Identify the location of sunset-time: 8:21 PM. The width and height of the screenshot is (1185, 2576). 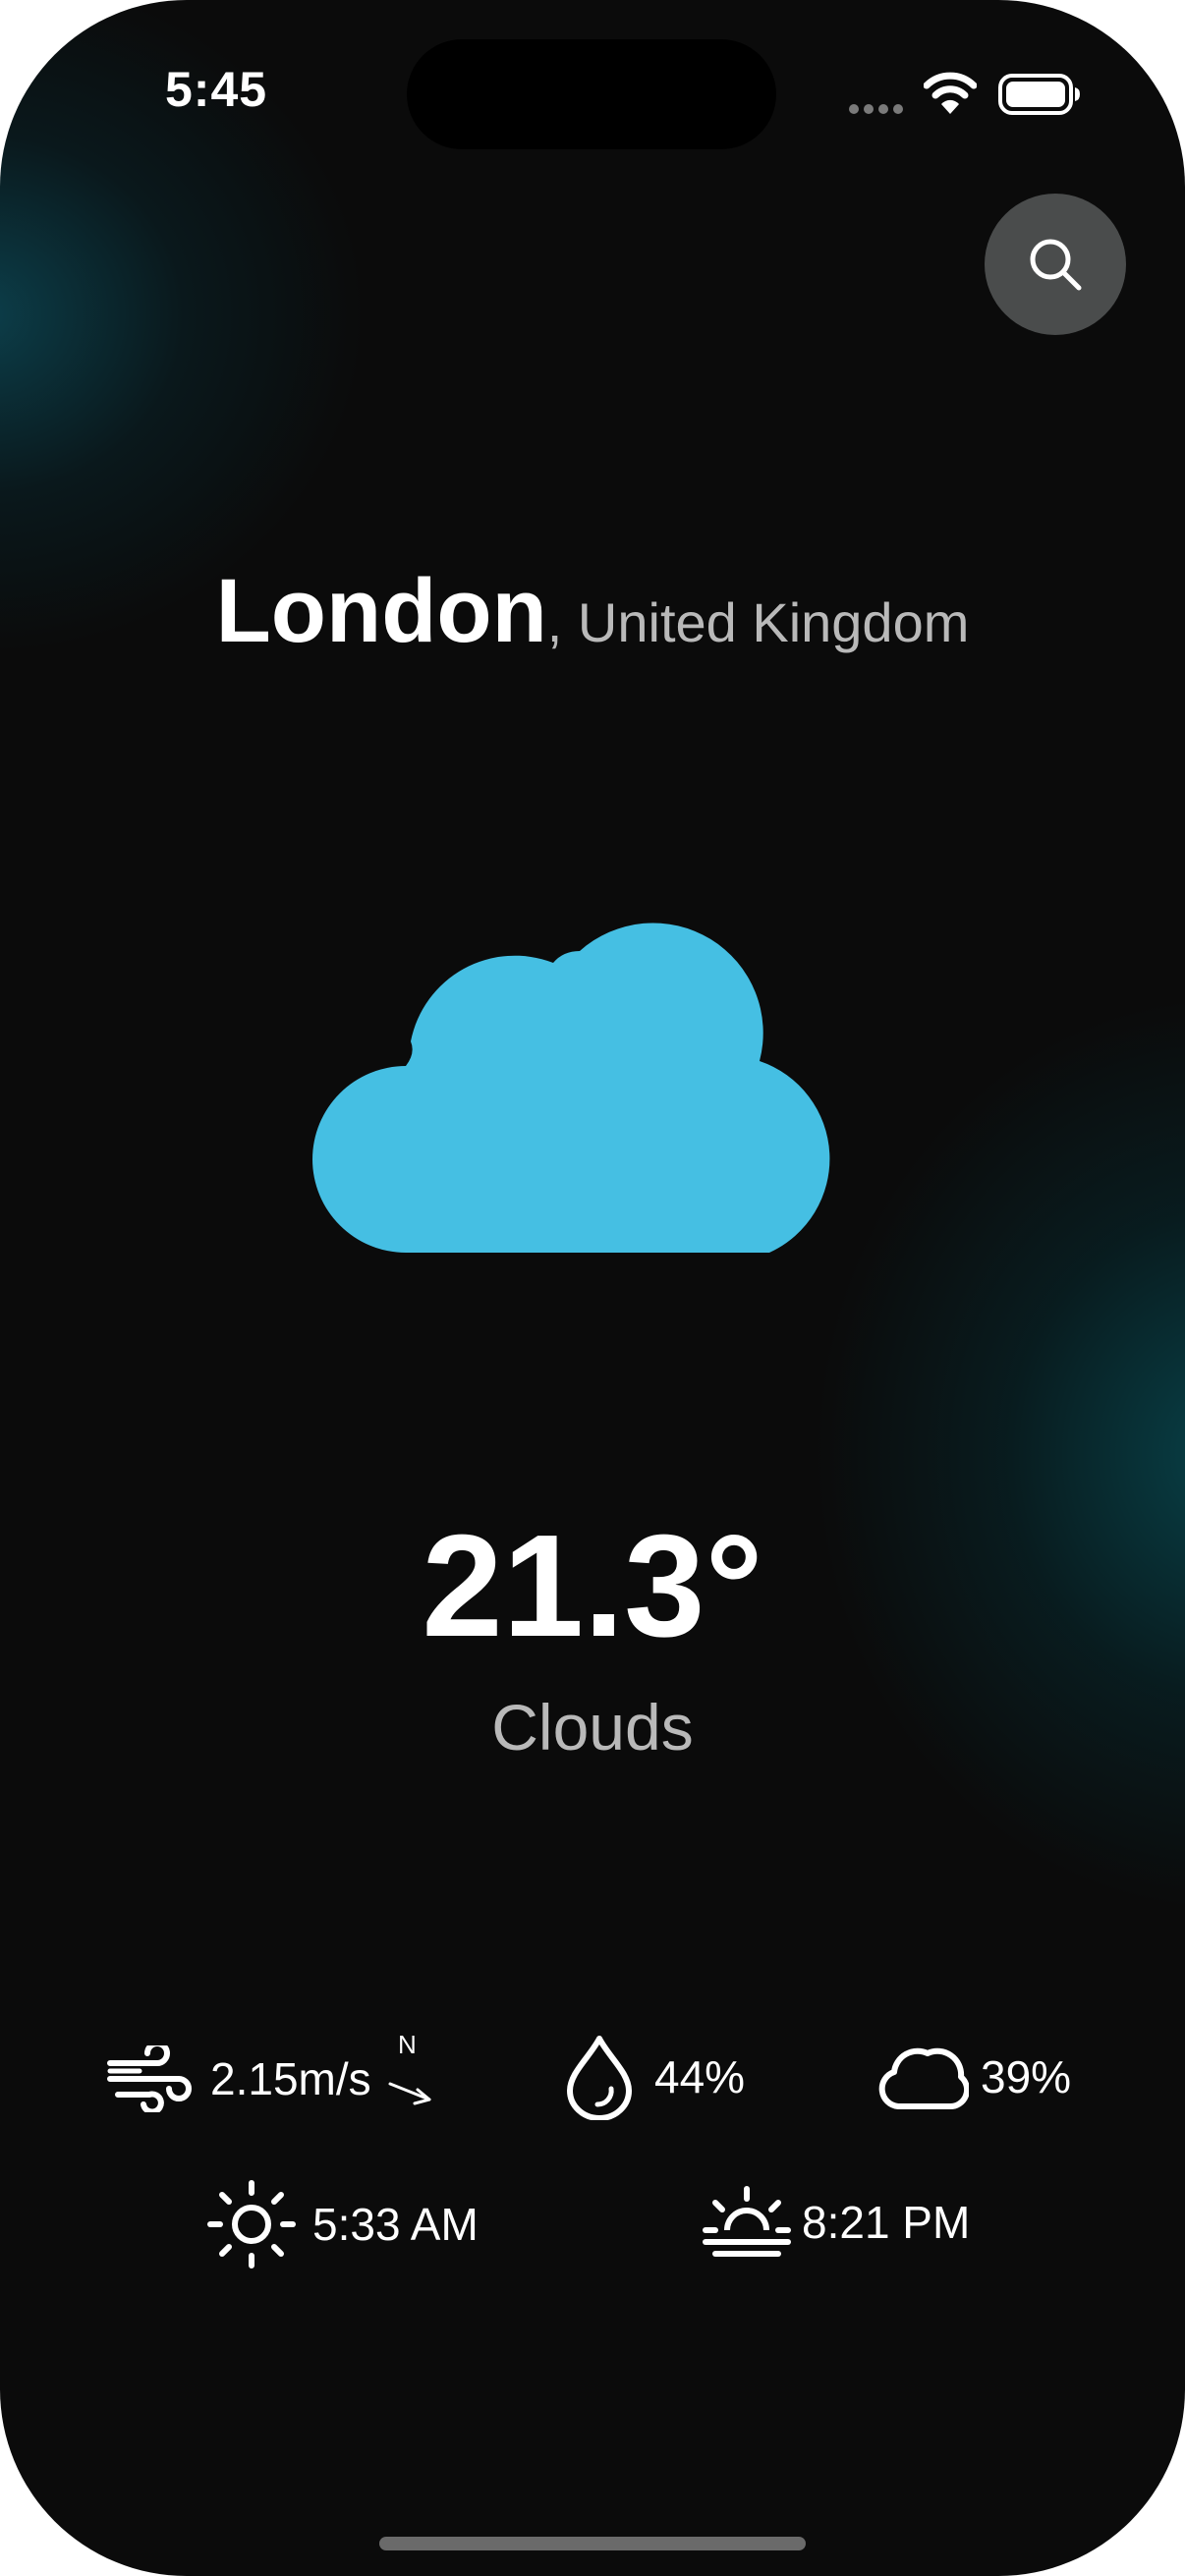
(887, 2222).